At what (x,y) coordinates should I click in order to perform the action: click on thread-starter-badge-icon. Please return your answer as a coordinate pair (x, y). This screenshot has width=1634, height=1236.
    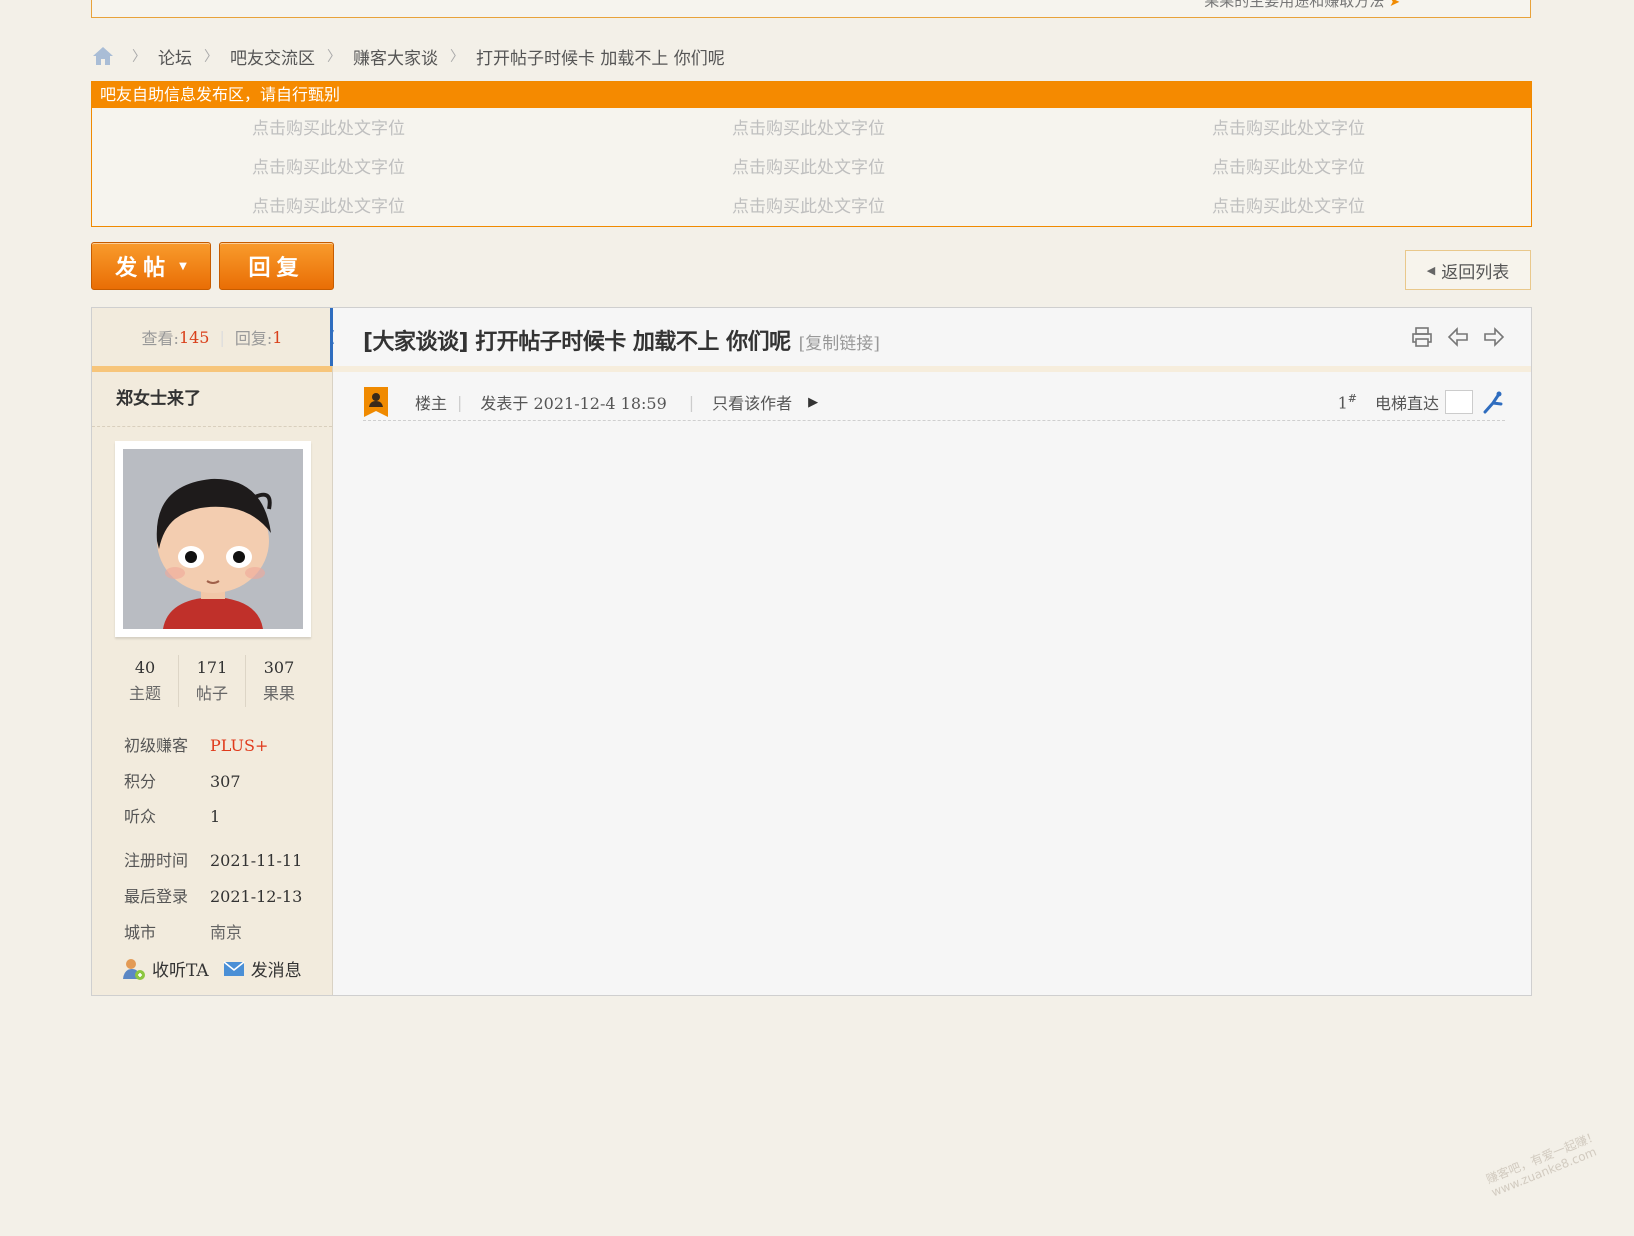
    Looking at the image, I should click on (376, 402).